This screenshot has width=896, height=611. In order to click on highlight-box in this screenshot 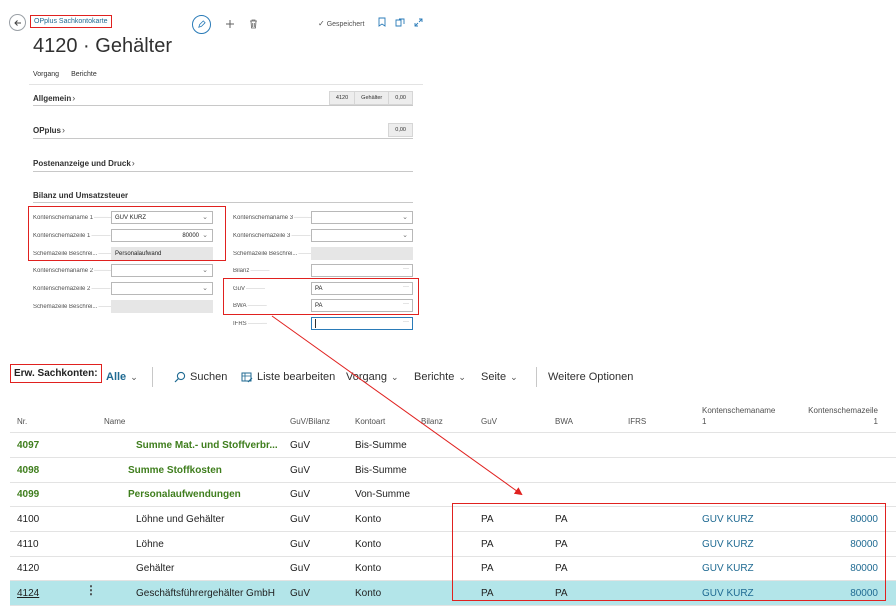, I will do `click(127, 233)`.